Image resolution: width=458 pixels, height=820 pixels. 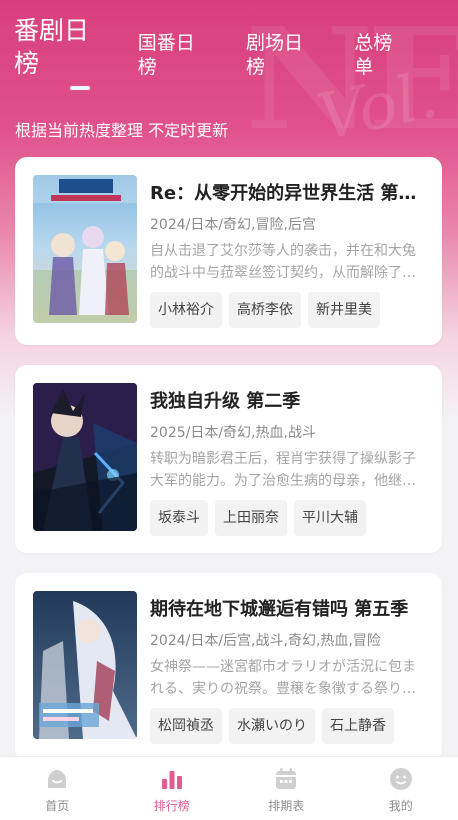 I want to click on cast-tag: 石上静香, so click(x=358, y=726).